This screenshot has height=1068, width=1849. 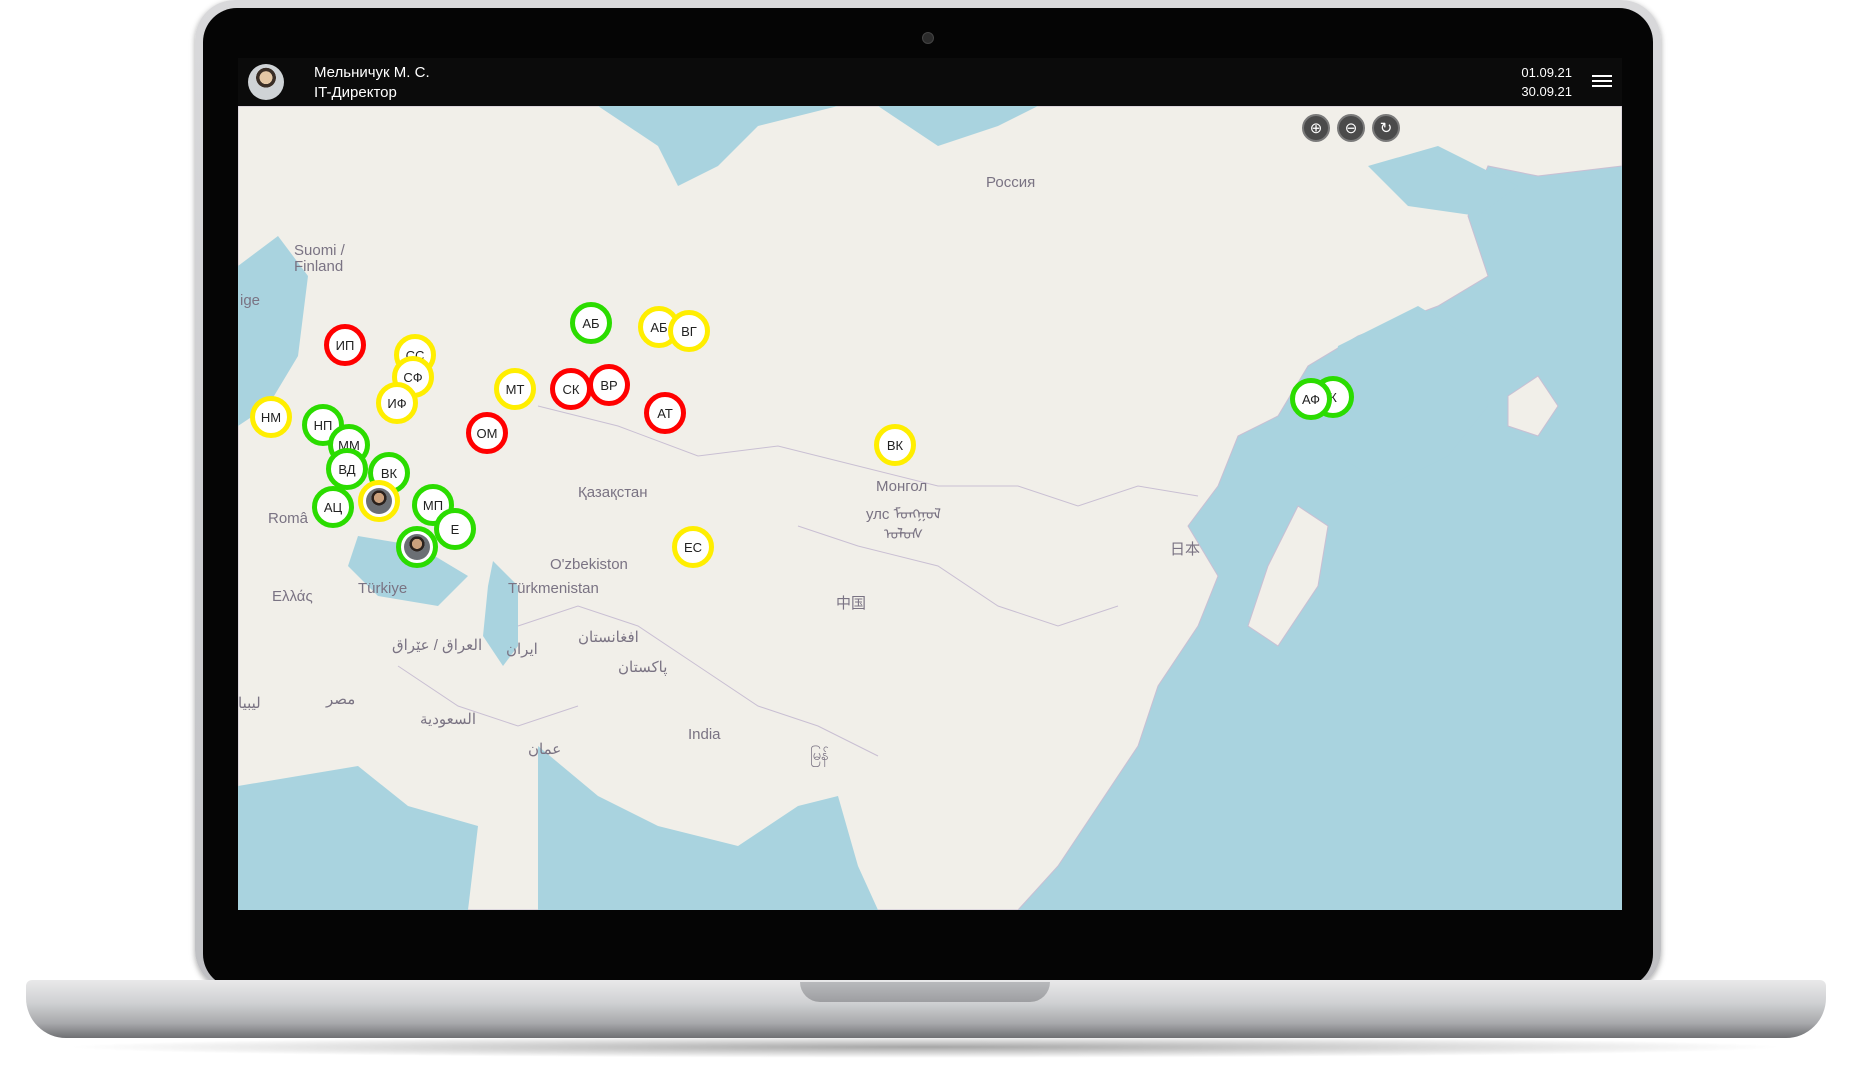 I want to click on map-label: مصر, so click(x=341, y=699).